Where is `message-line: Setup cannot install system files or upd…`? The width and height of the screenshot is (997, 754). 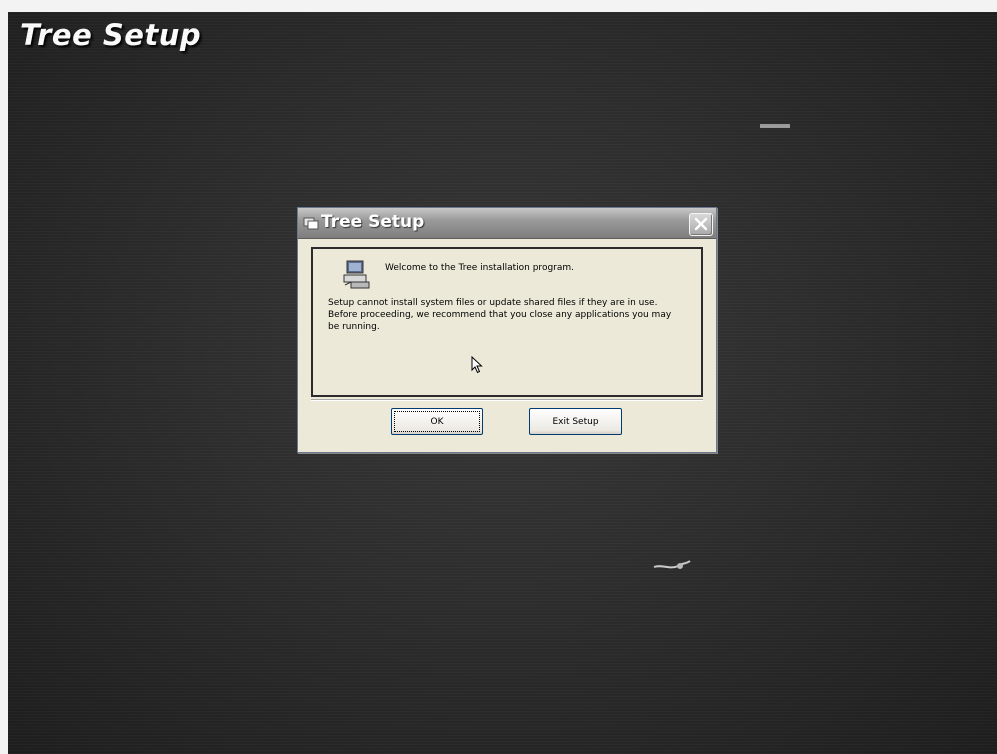 message-line: Setup cannot install system files or upd… is located at coordinates (493, 303).